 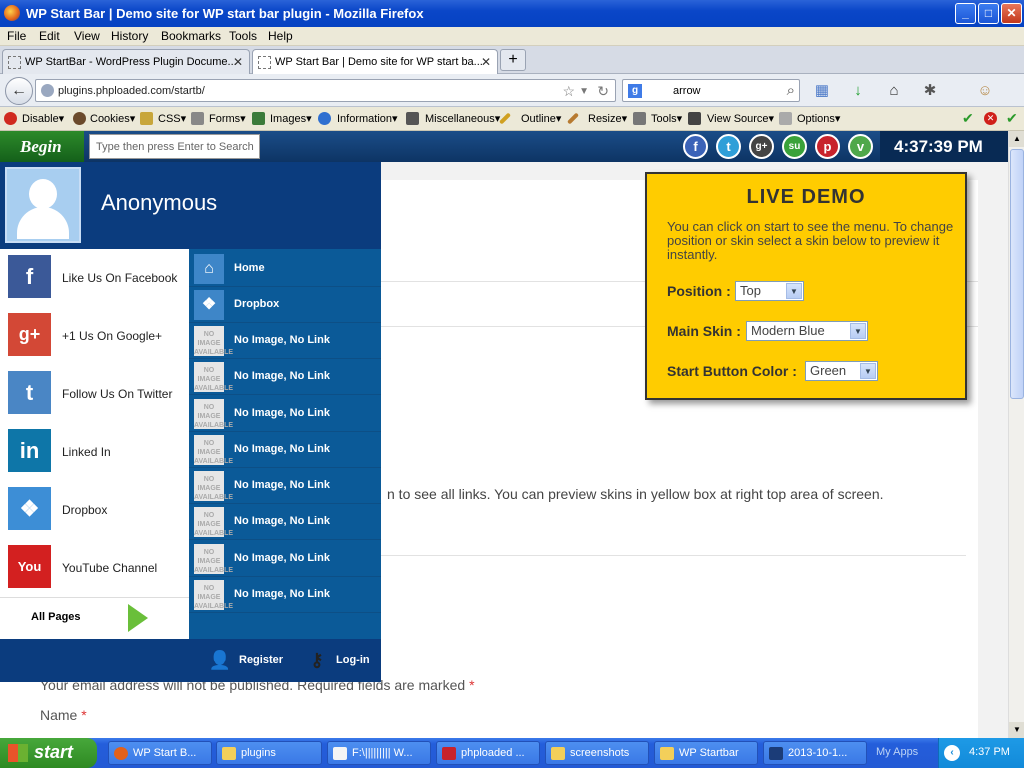 I want to click on search-bar: g arrow ⌕, so click(x=711, y=90).